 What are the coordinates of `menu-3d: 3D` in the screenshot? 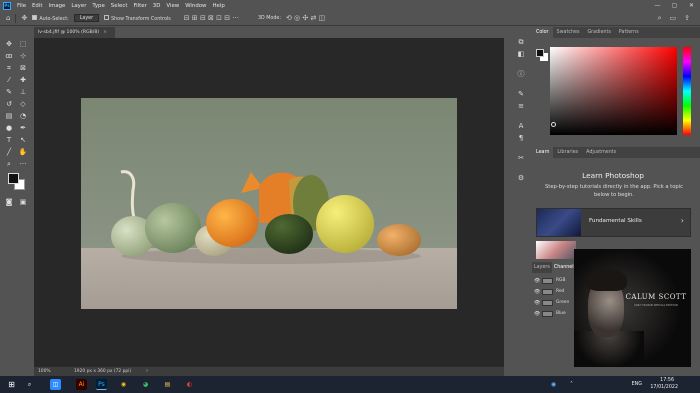 It's located at (157, 6).